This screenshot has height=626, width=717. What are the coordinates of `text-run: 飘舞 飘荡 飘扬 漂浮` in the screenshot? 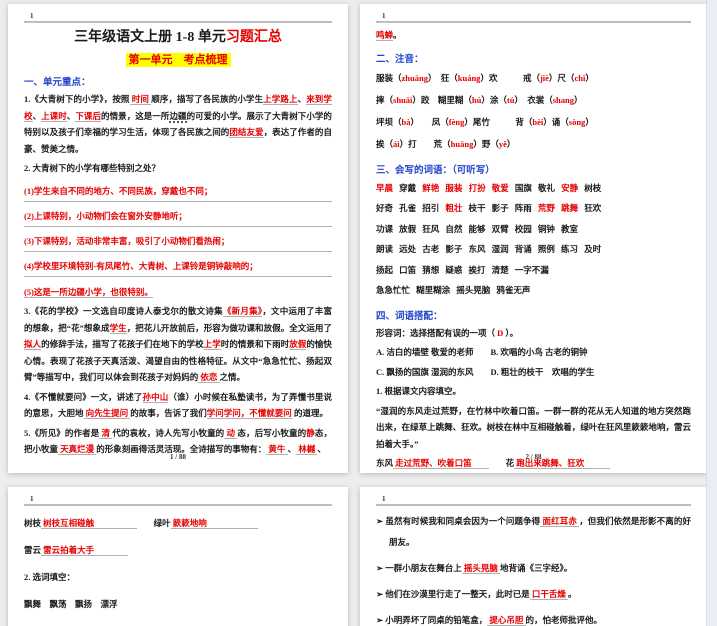 It's located at (71, 604).